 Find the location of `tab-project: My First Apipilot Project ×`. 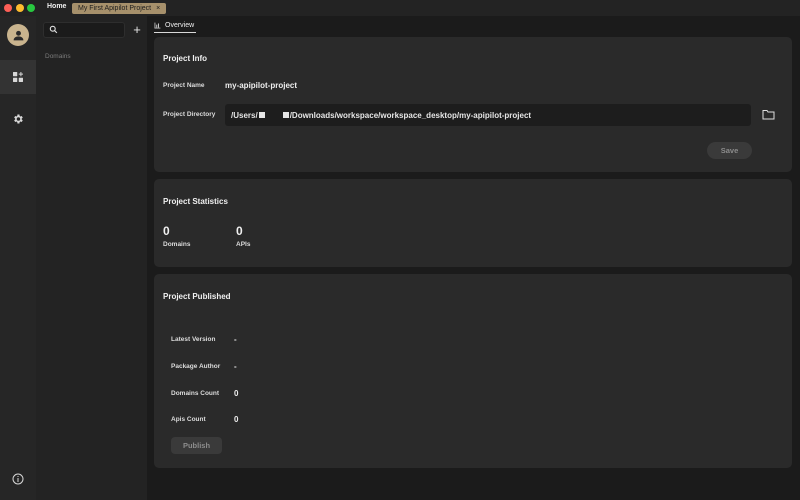

tab-project: My First Apipilot Project × is located at coordinates (119, 8).